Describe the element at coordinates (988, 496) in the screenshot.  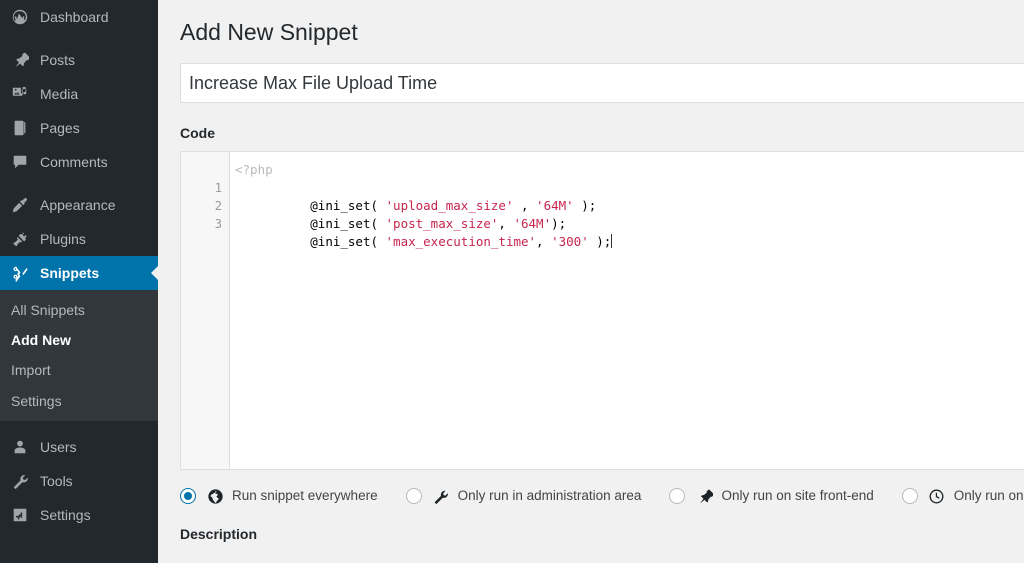
I see `scope-option-label: Only run once` at that location.